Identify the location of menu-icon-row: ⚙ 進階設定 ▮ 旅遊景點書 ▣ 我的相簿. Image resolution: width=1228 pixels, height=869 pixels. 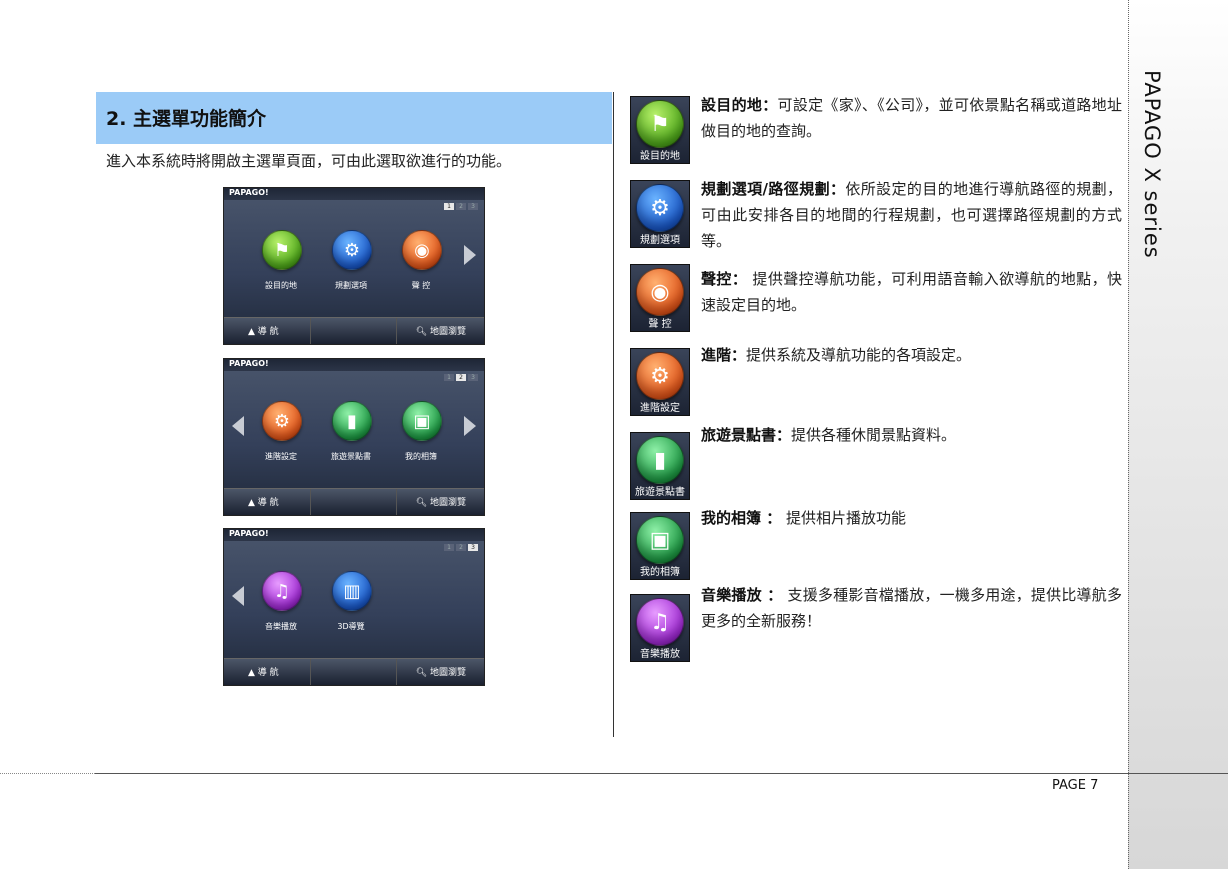
(354, 431).